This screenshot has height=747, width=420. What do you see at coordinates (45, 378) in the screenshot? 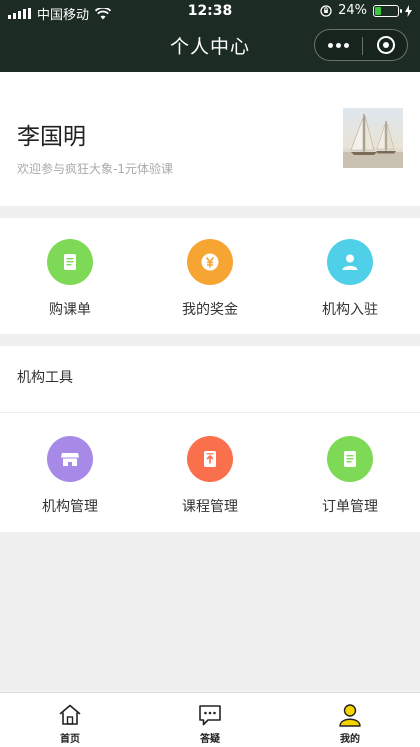
I see `section-title: 机构工具` at bounding box center [45, 378].